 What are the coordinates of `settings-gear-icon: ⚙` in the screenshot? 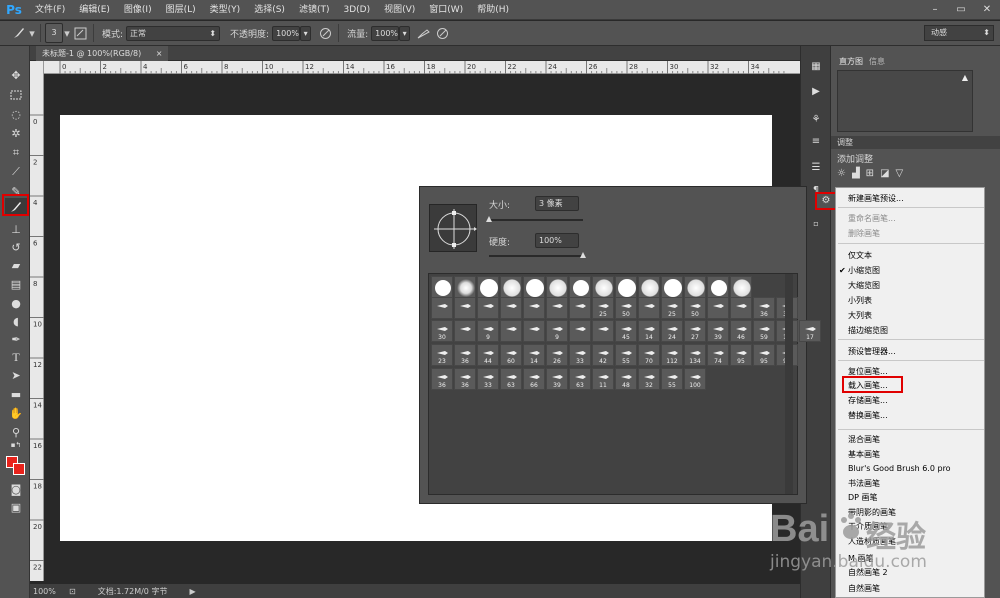 It's located at (826, 201).